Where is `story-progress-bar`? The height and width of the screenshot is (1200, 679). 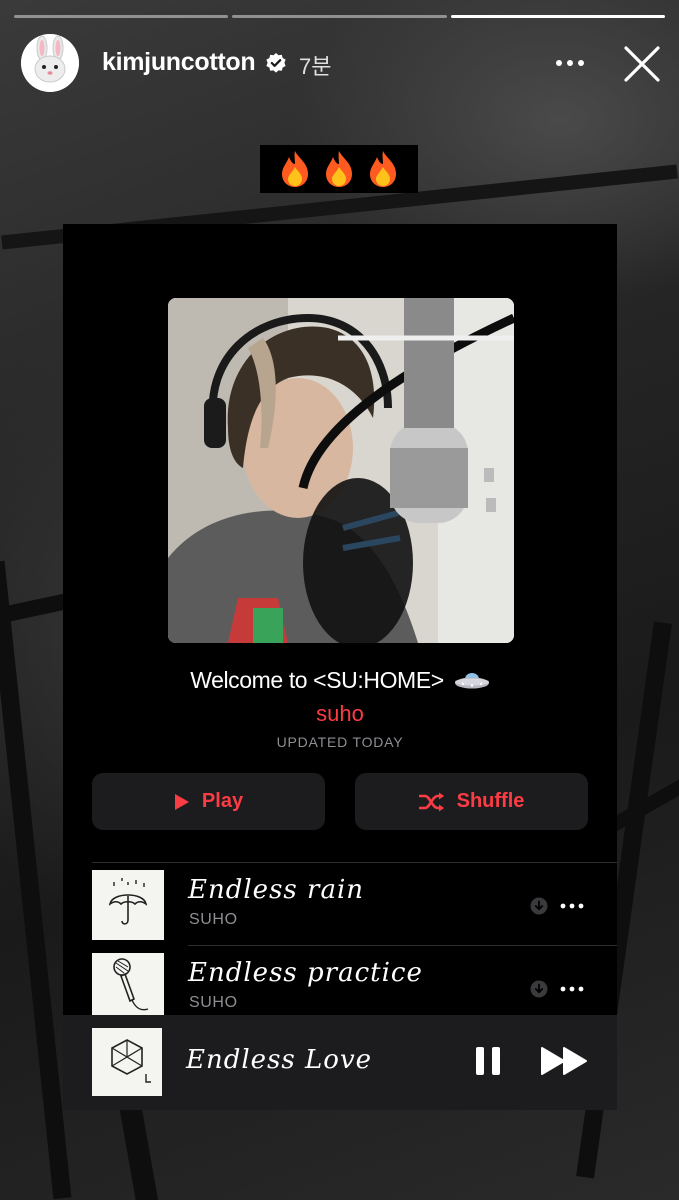 story-progress-bar is located at coordinates (339, 16).